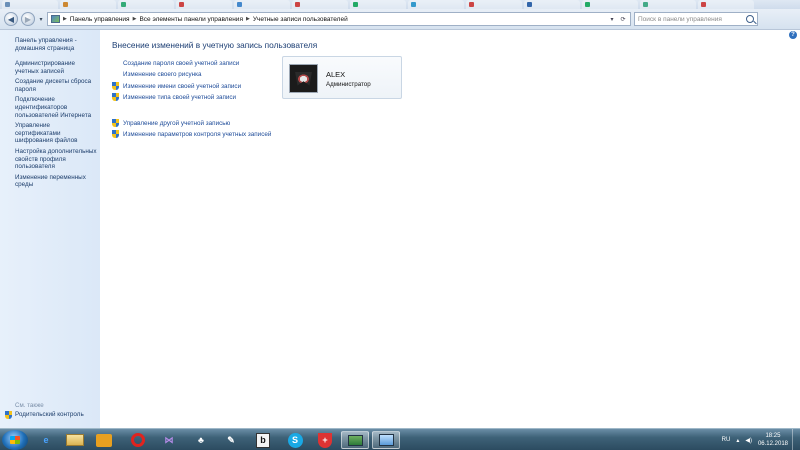  What do you see at coordinates (104, 440) in the screenshot?
I see `media-player-icon` at bounding box center [104, 440].